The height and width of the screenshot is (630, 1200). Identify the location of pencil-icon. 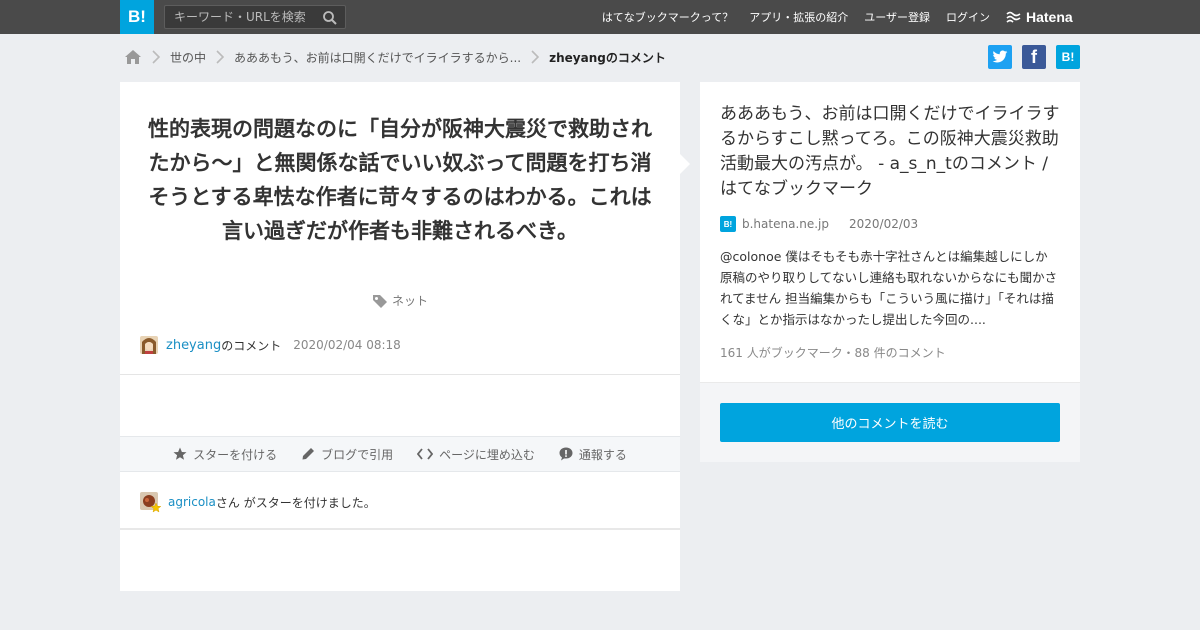
(308, 454).